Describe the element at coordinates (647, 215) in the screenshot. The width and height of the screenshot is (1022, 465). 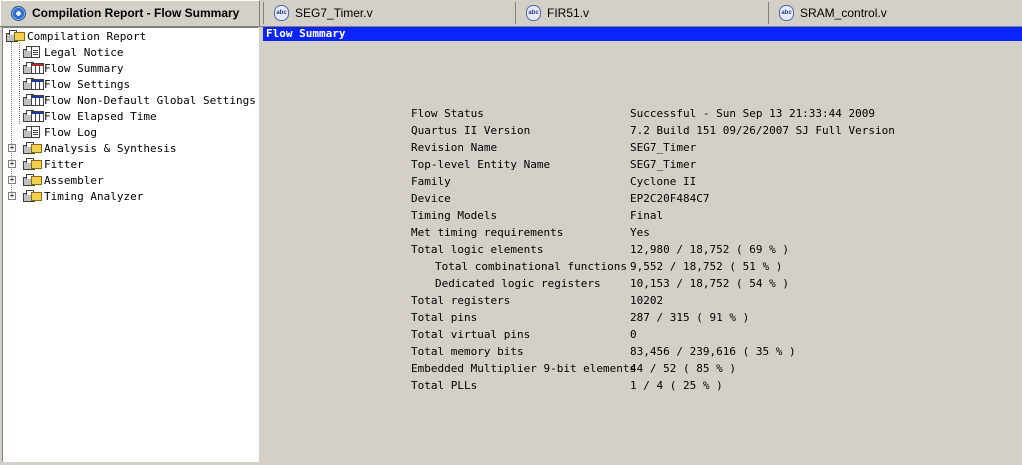
I see `summary-value: Final` at that location.